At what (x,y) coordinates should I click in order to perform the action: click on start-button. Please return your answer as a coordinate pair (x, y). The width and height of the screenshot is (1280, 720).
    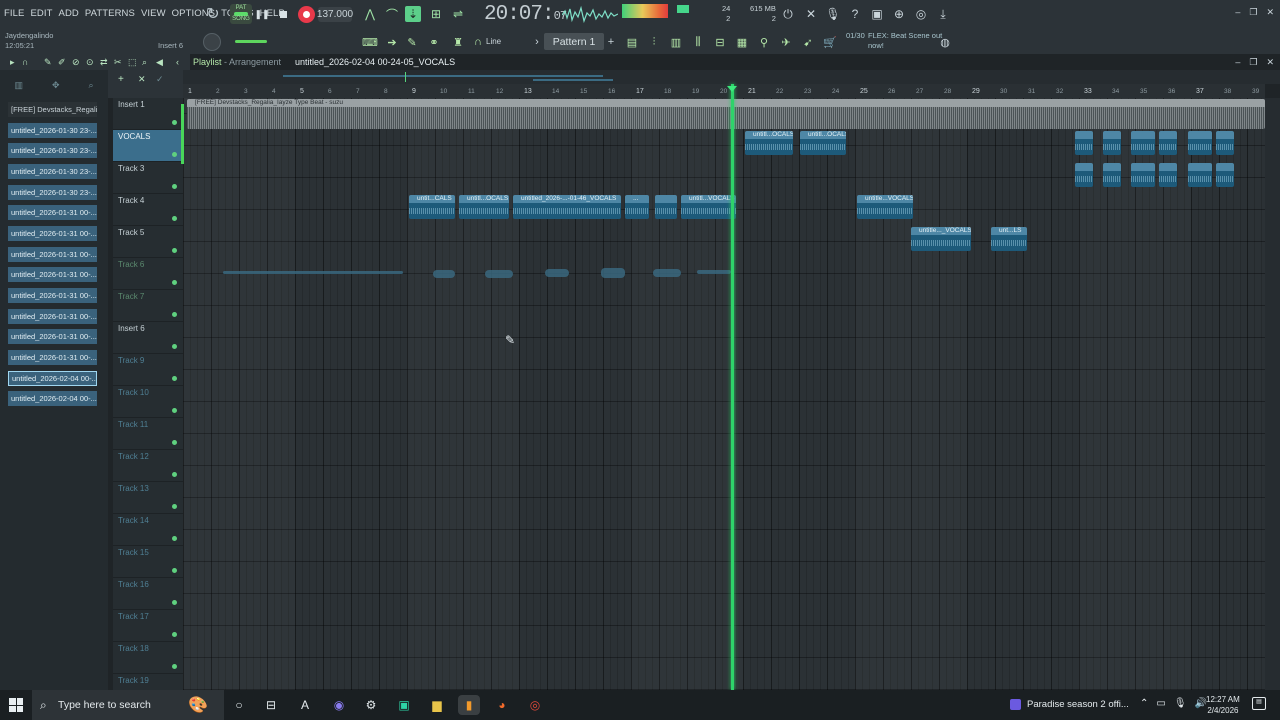
    Looking at the image, I should click on (16, 705).